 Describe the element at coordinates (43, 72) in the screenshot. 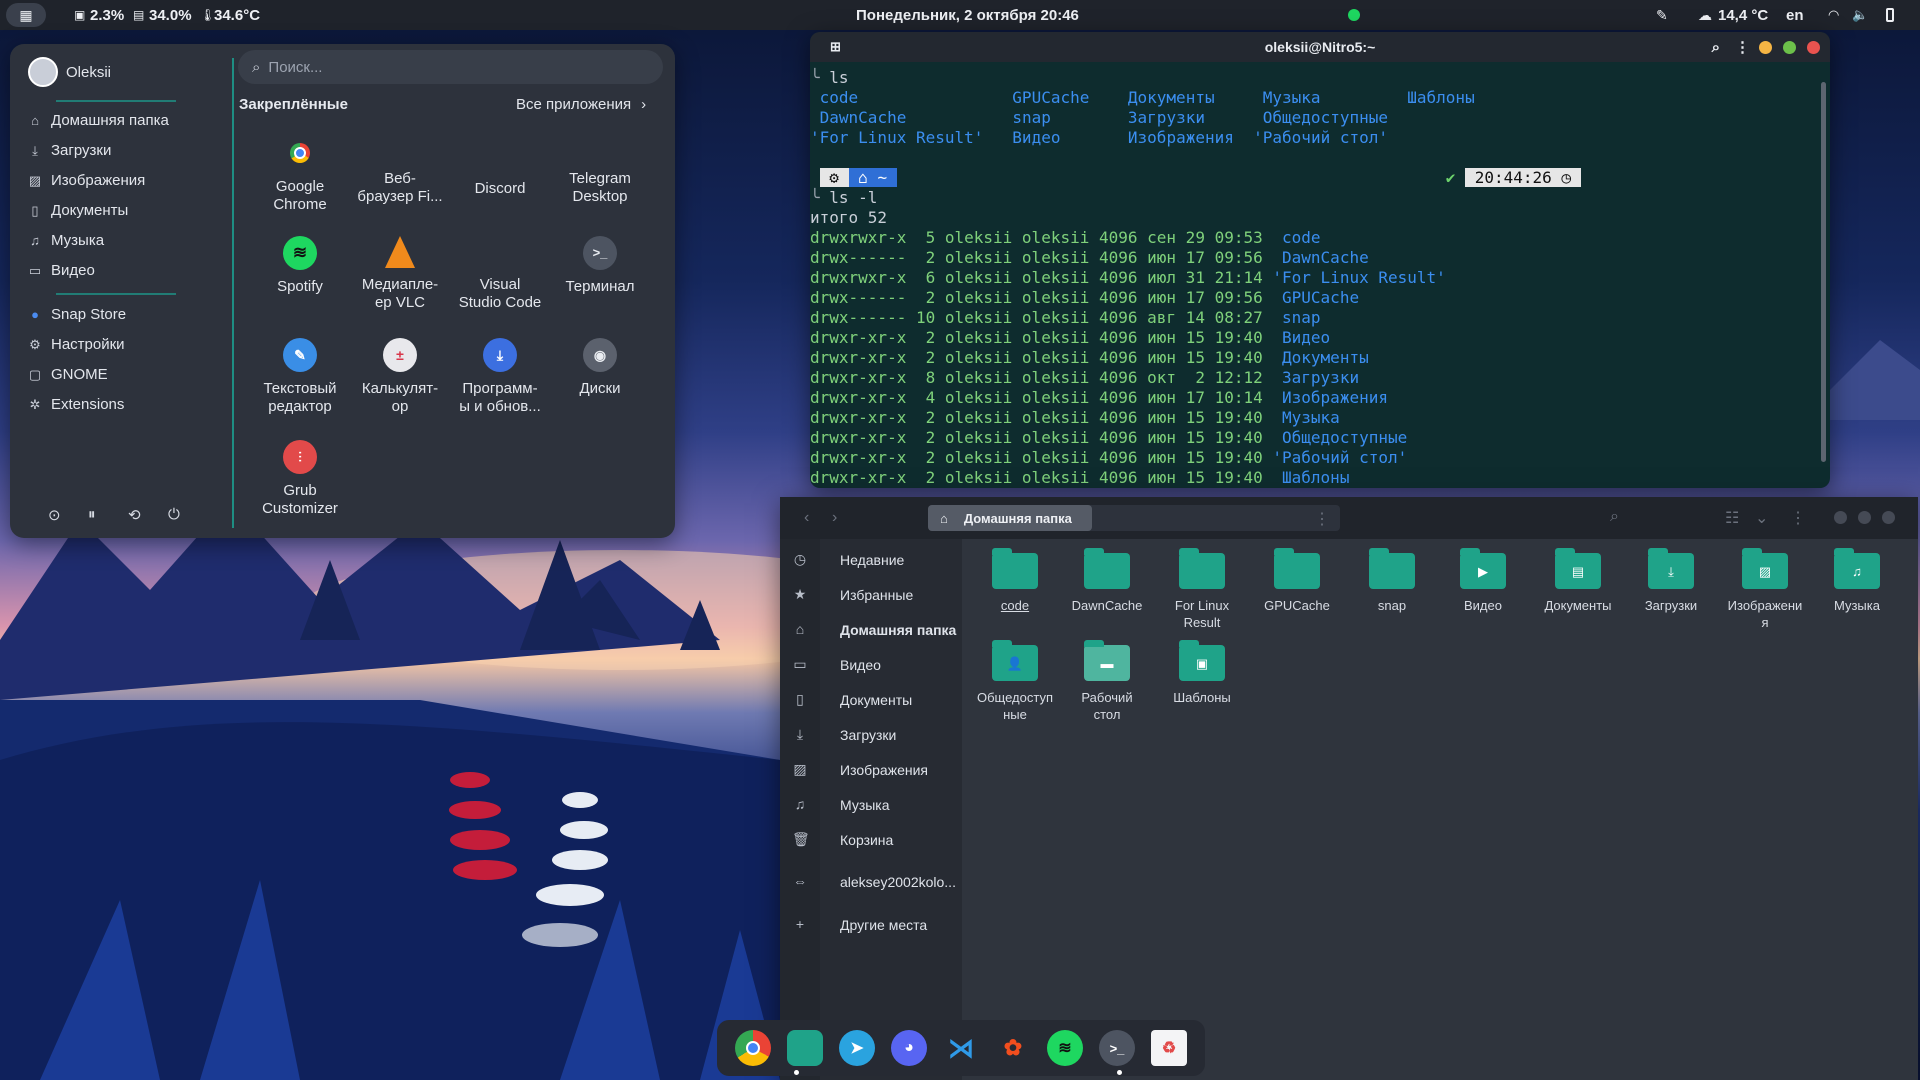

I see `user-avatar` at that location.